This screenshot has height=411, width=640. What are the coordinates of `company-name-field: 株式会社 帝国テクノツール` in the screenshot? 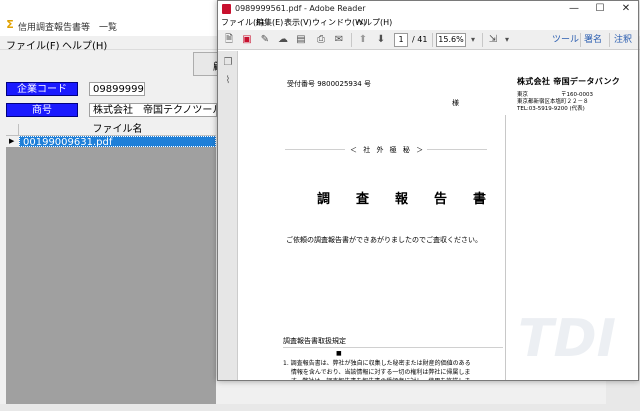 It's located at (153, 110).